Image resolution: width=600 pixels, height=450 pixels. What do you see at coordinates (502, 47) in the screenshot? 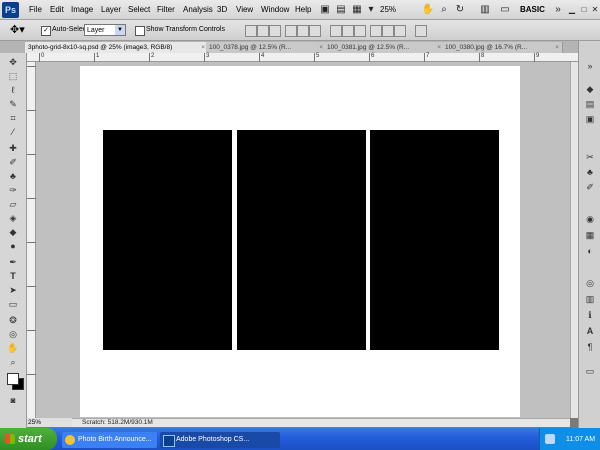
I see `tab-100-0380: 100_0380.jpg @ 16.7% (R... ×` at bounding box center [502, 47].